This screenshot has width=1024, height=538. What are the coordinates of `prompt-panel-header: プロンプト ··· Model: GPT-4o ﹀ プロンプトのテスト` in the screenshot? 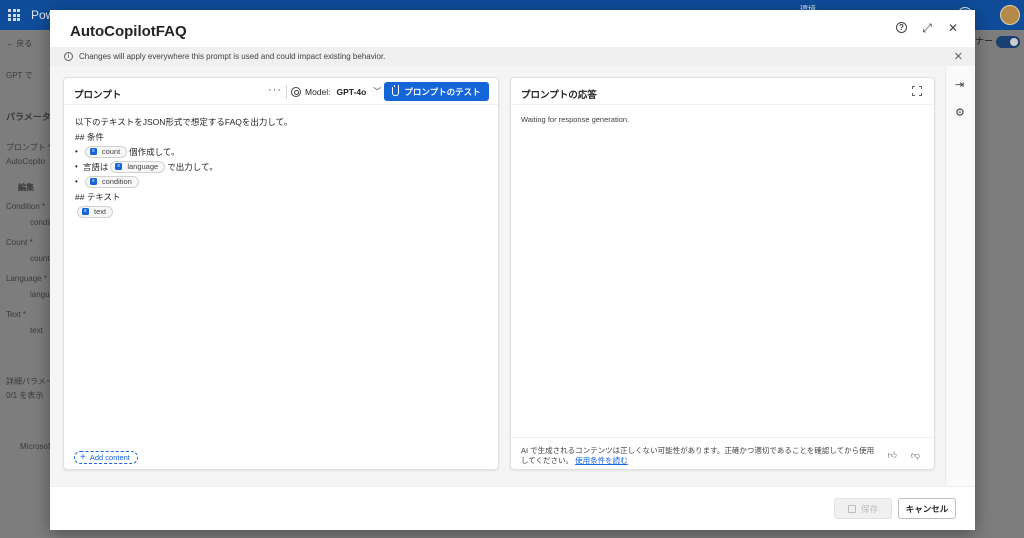 It's located at (281, 91).